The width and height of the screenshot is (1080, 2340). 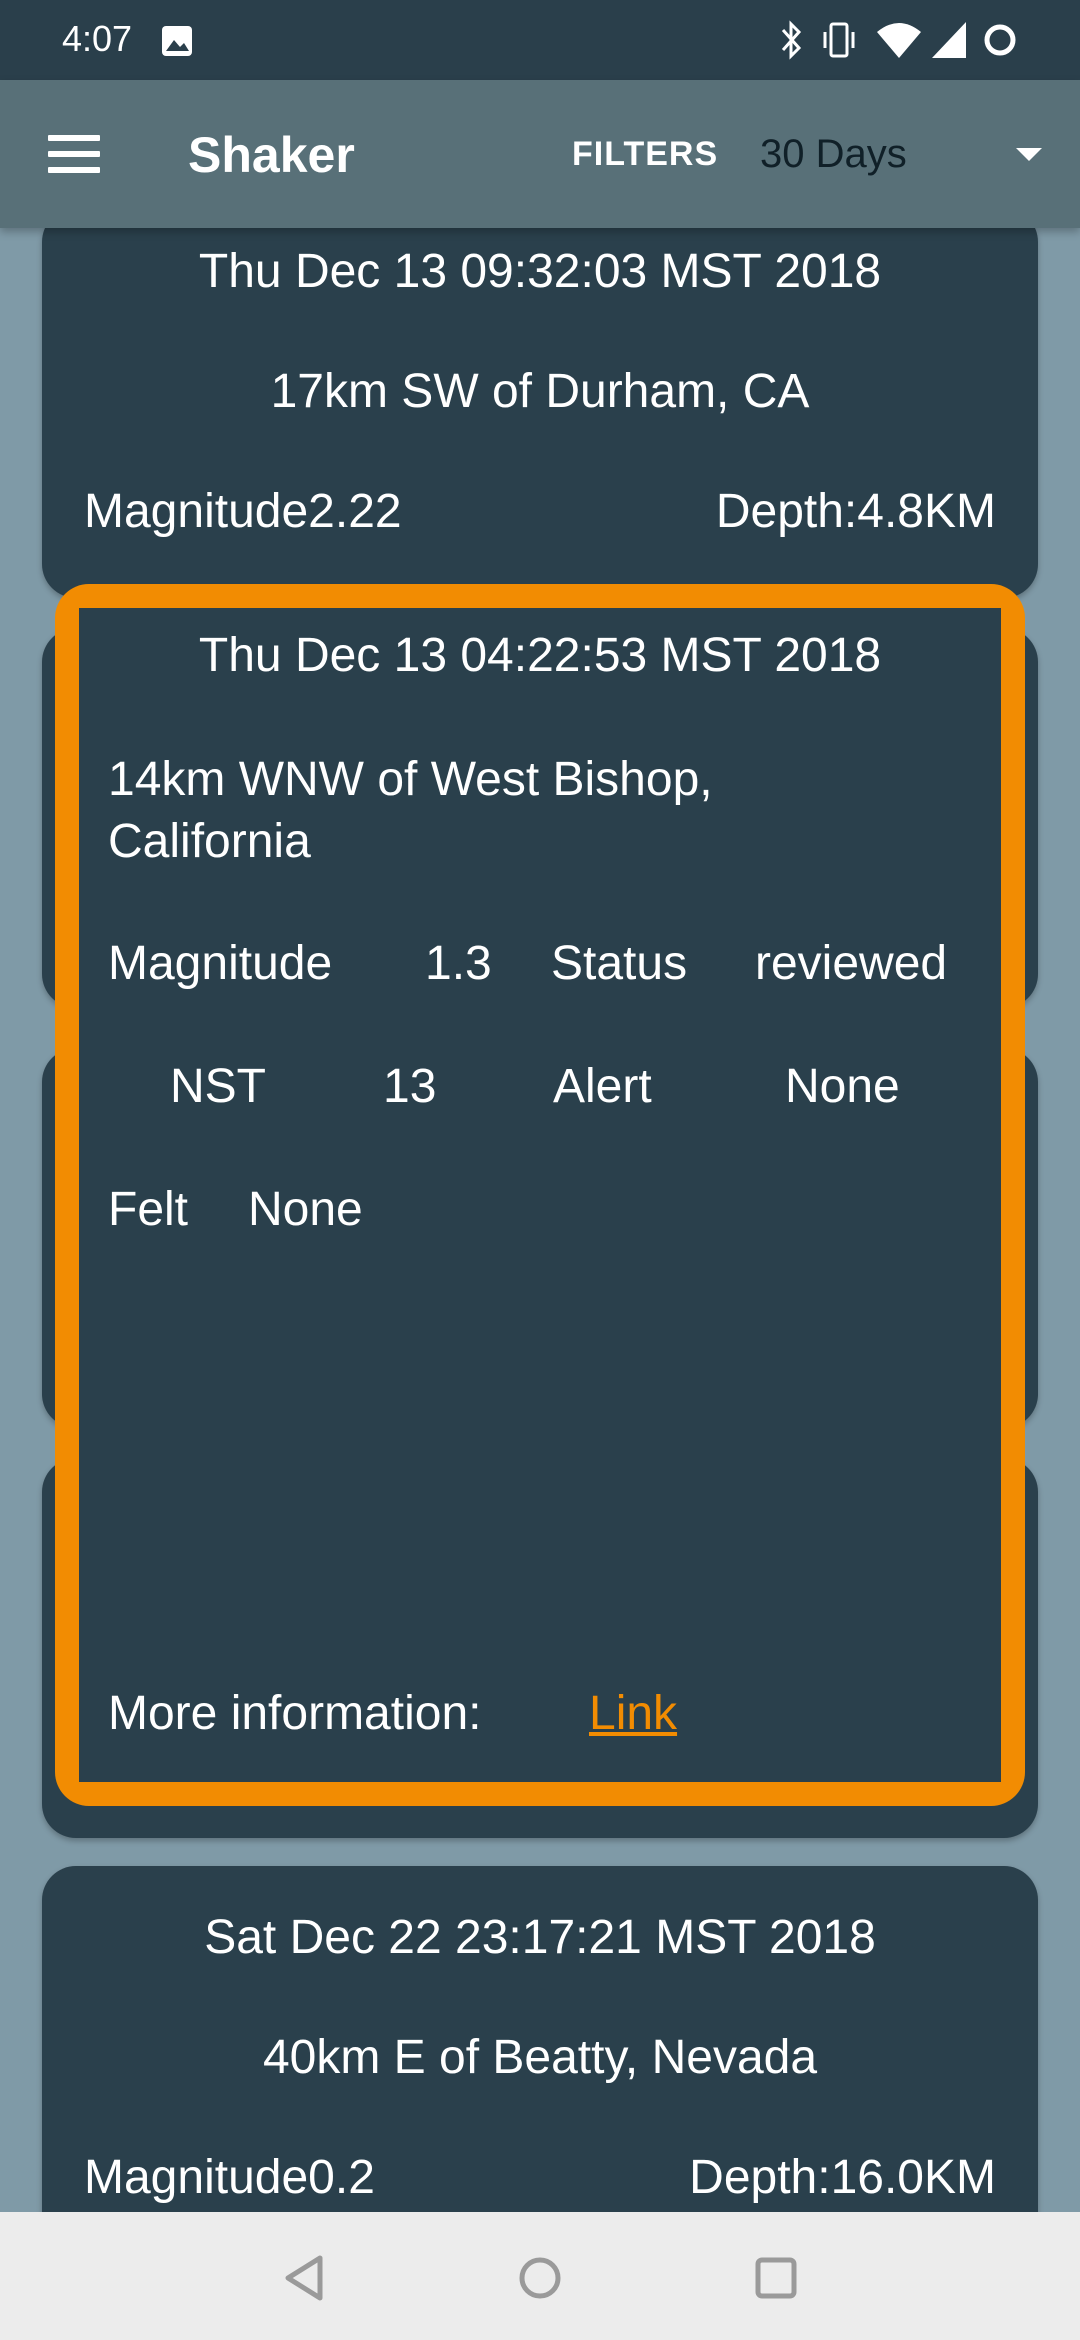 What do you see at coordinates (410, 1086) in the screenshot?
I see `nst-value: 13` at bounding box center [410, 1086].